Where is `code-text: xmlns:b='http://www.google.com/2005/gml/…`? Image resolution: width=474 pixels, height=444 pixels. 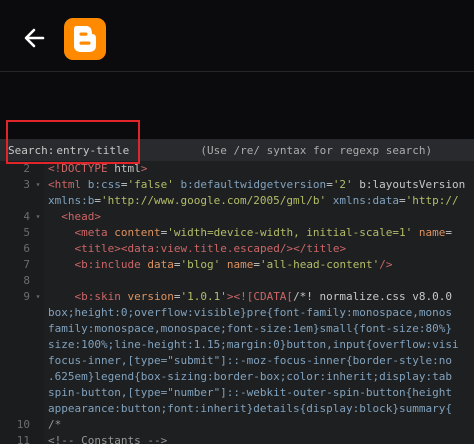
code-text: xmlns:b='http://www.google.com/2005/gml/… is located at coordinates (253, 200).